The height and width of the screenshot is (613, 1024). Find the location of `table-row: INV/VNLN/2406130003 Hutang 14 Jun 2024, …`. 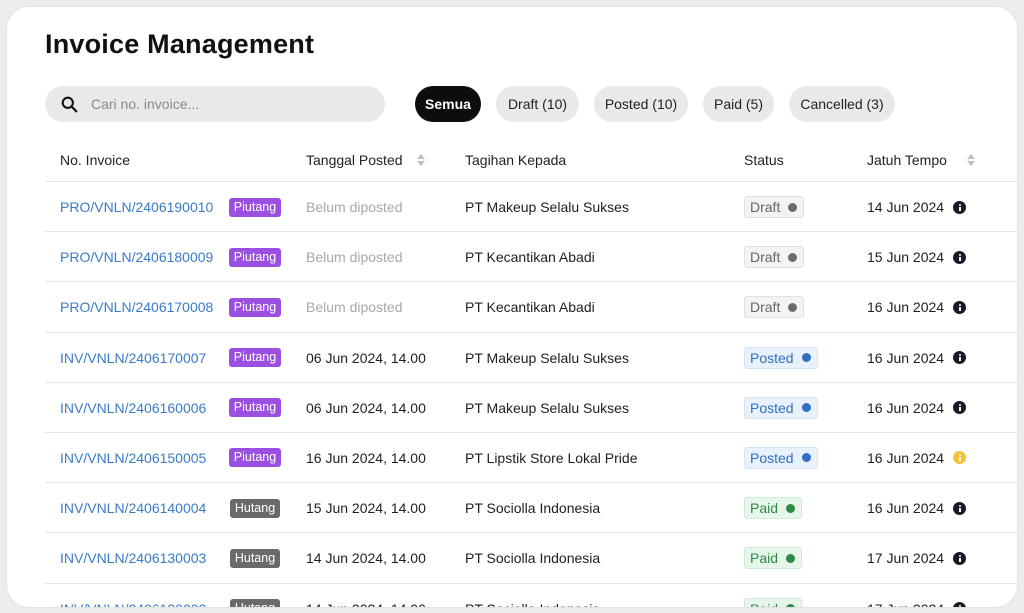

table-row: INV/VNLN/2406130003 Hutang 14 Jun 2024, … is located at coordinates (531, 558).